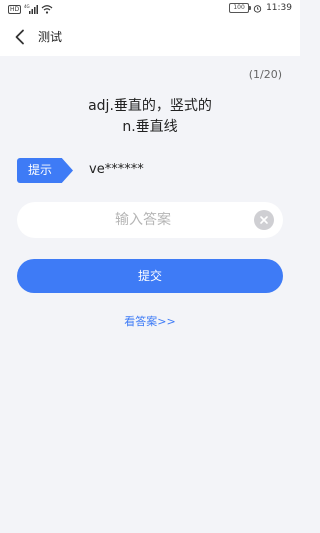  I want to click on alarm-icon, so click(257, 8).